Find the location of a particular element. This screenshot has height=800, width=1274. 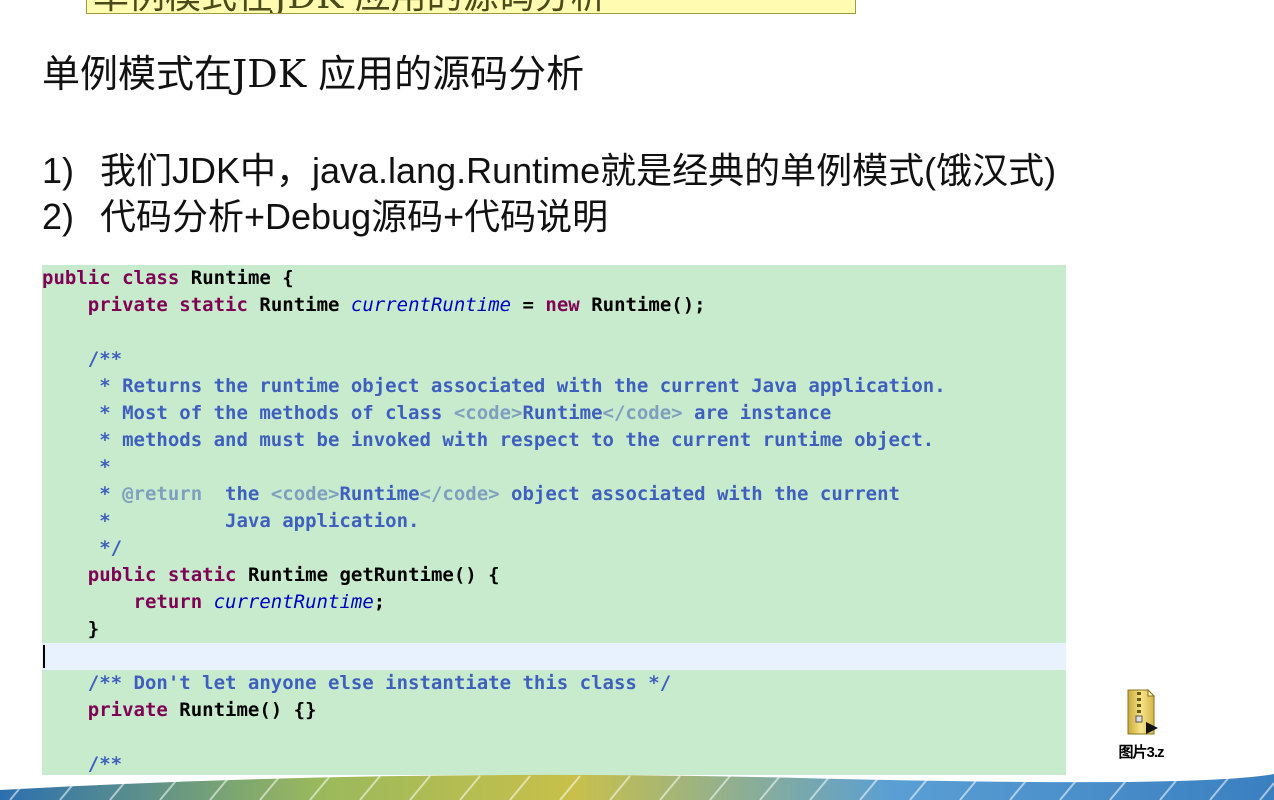

code-line: return currentRuntime; is located at coordinates (554, 602).